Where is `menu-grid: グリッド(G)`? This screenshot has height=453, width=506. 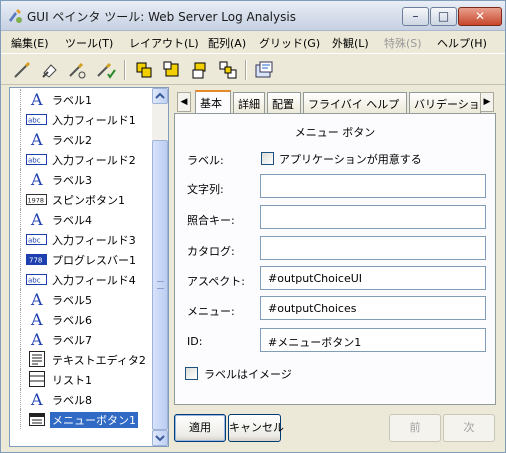 menu-grid: グリッド(G) is located at coordinates (289, 43).